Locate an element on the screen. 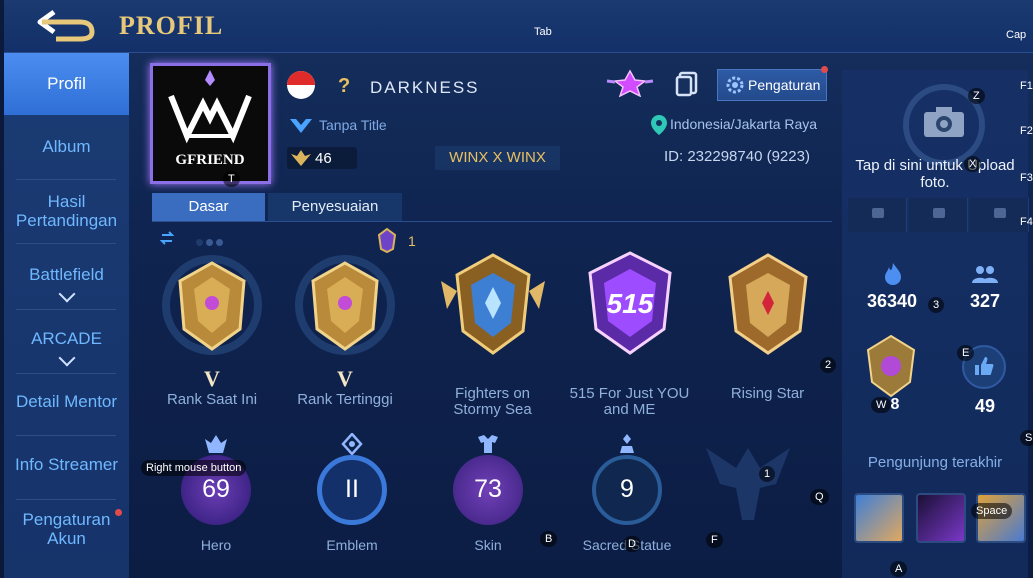  sidebar-item-label: Detail Mentor is located at coordinates (66, 401).